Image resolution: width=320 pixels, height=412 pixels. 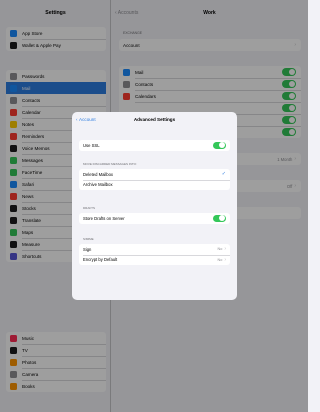 What do you see at coordinates (219, 218) in the screenshot?
I see `store-drafts-toggle` at bounding box center [219, 218].